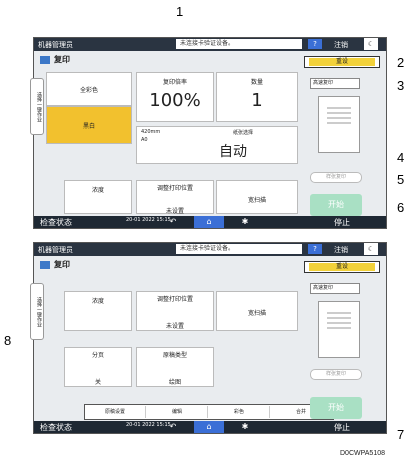  I want to click on reset-button-2: 重设, so click(342, 267).